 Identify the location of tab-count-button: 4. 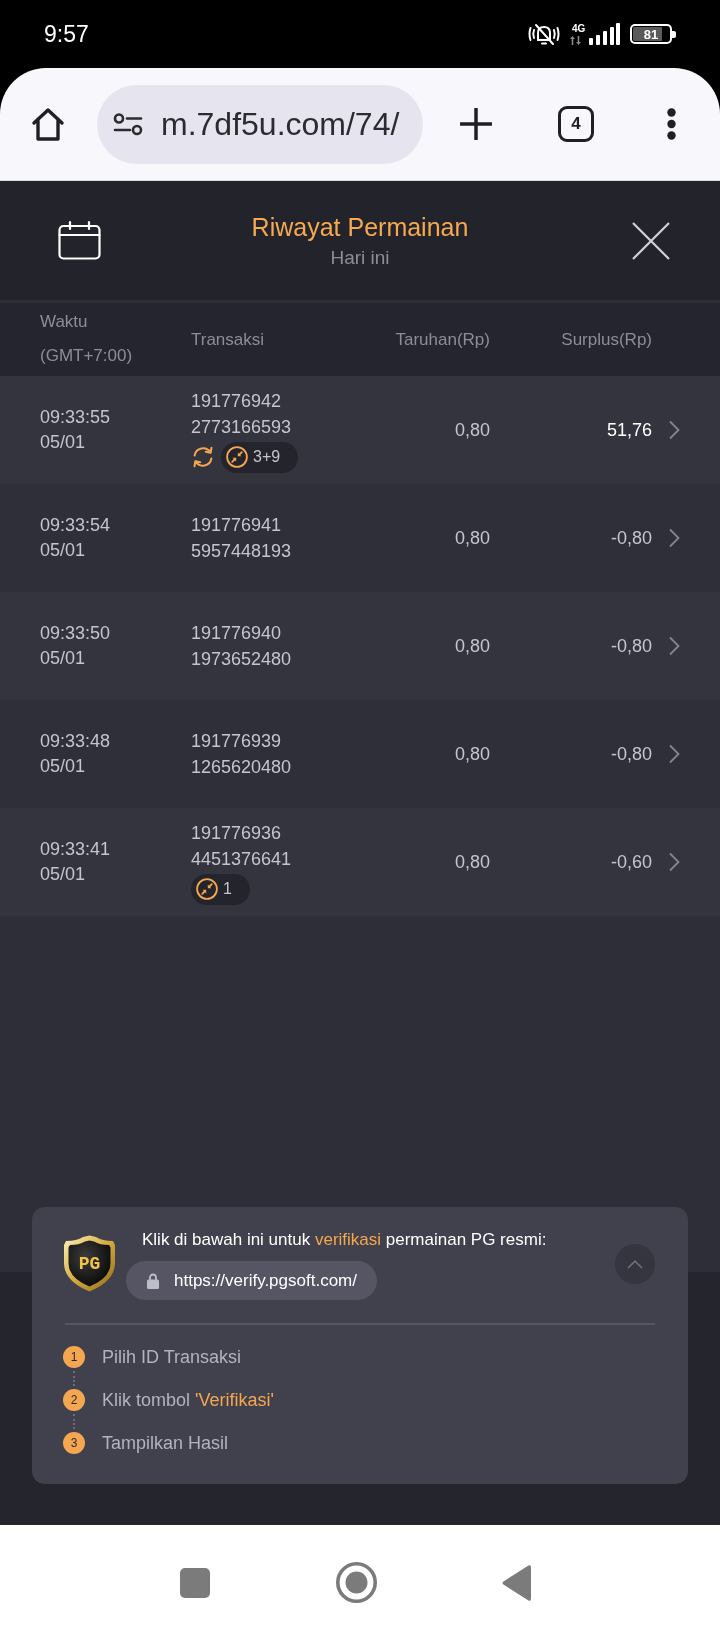
(576, 124).